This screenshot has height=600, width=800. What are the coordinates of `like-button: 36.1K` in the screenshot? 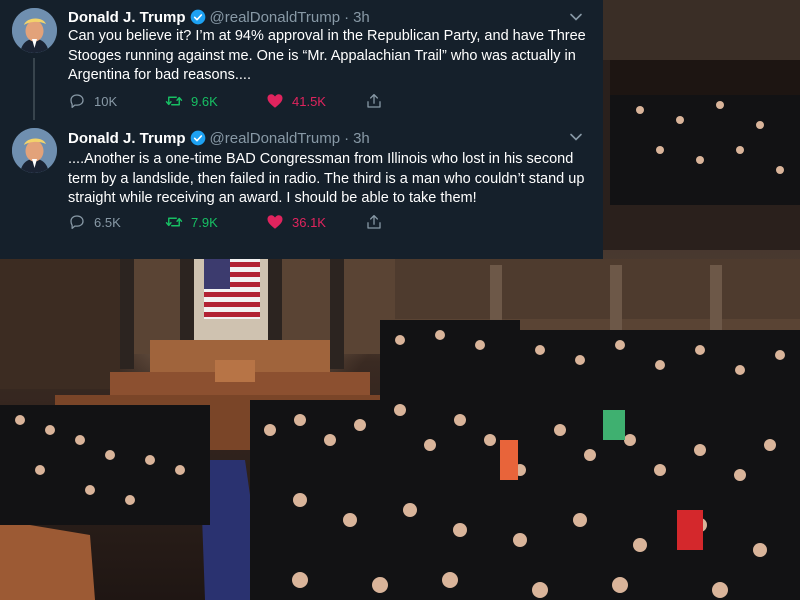 It's located at (296, 222).